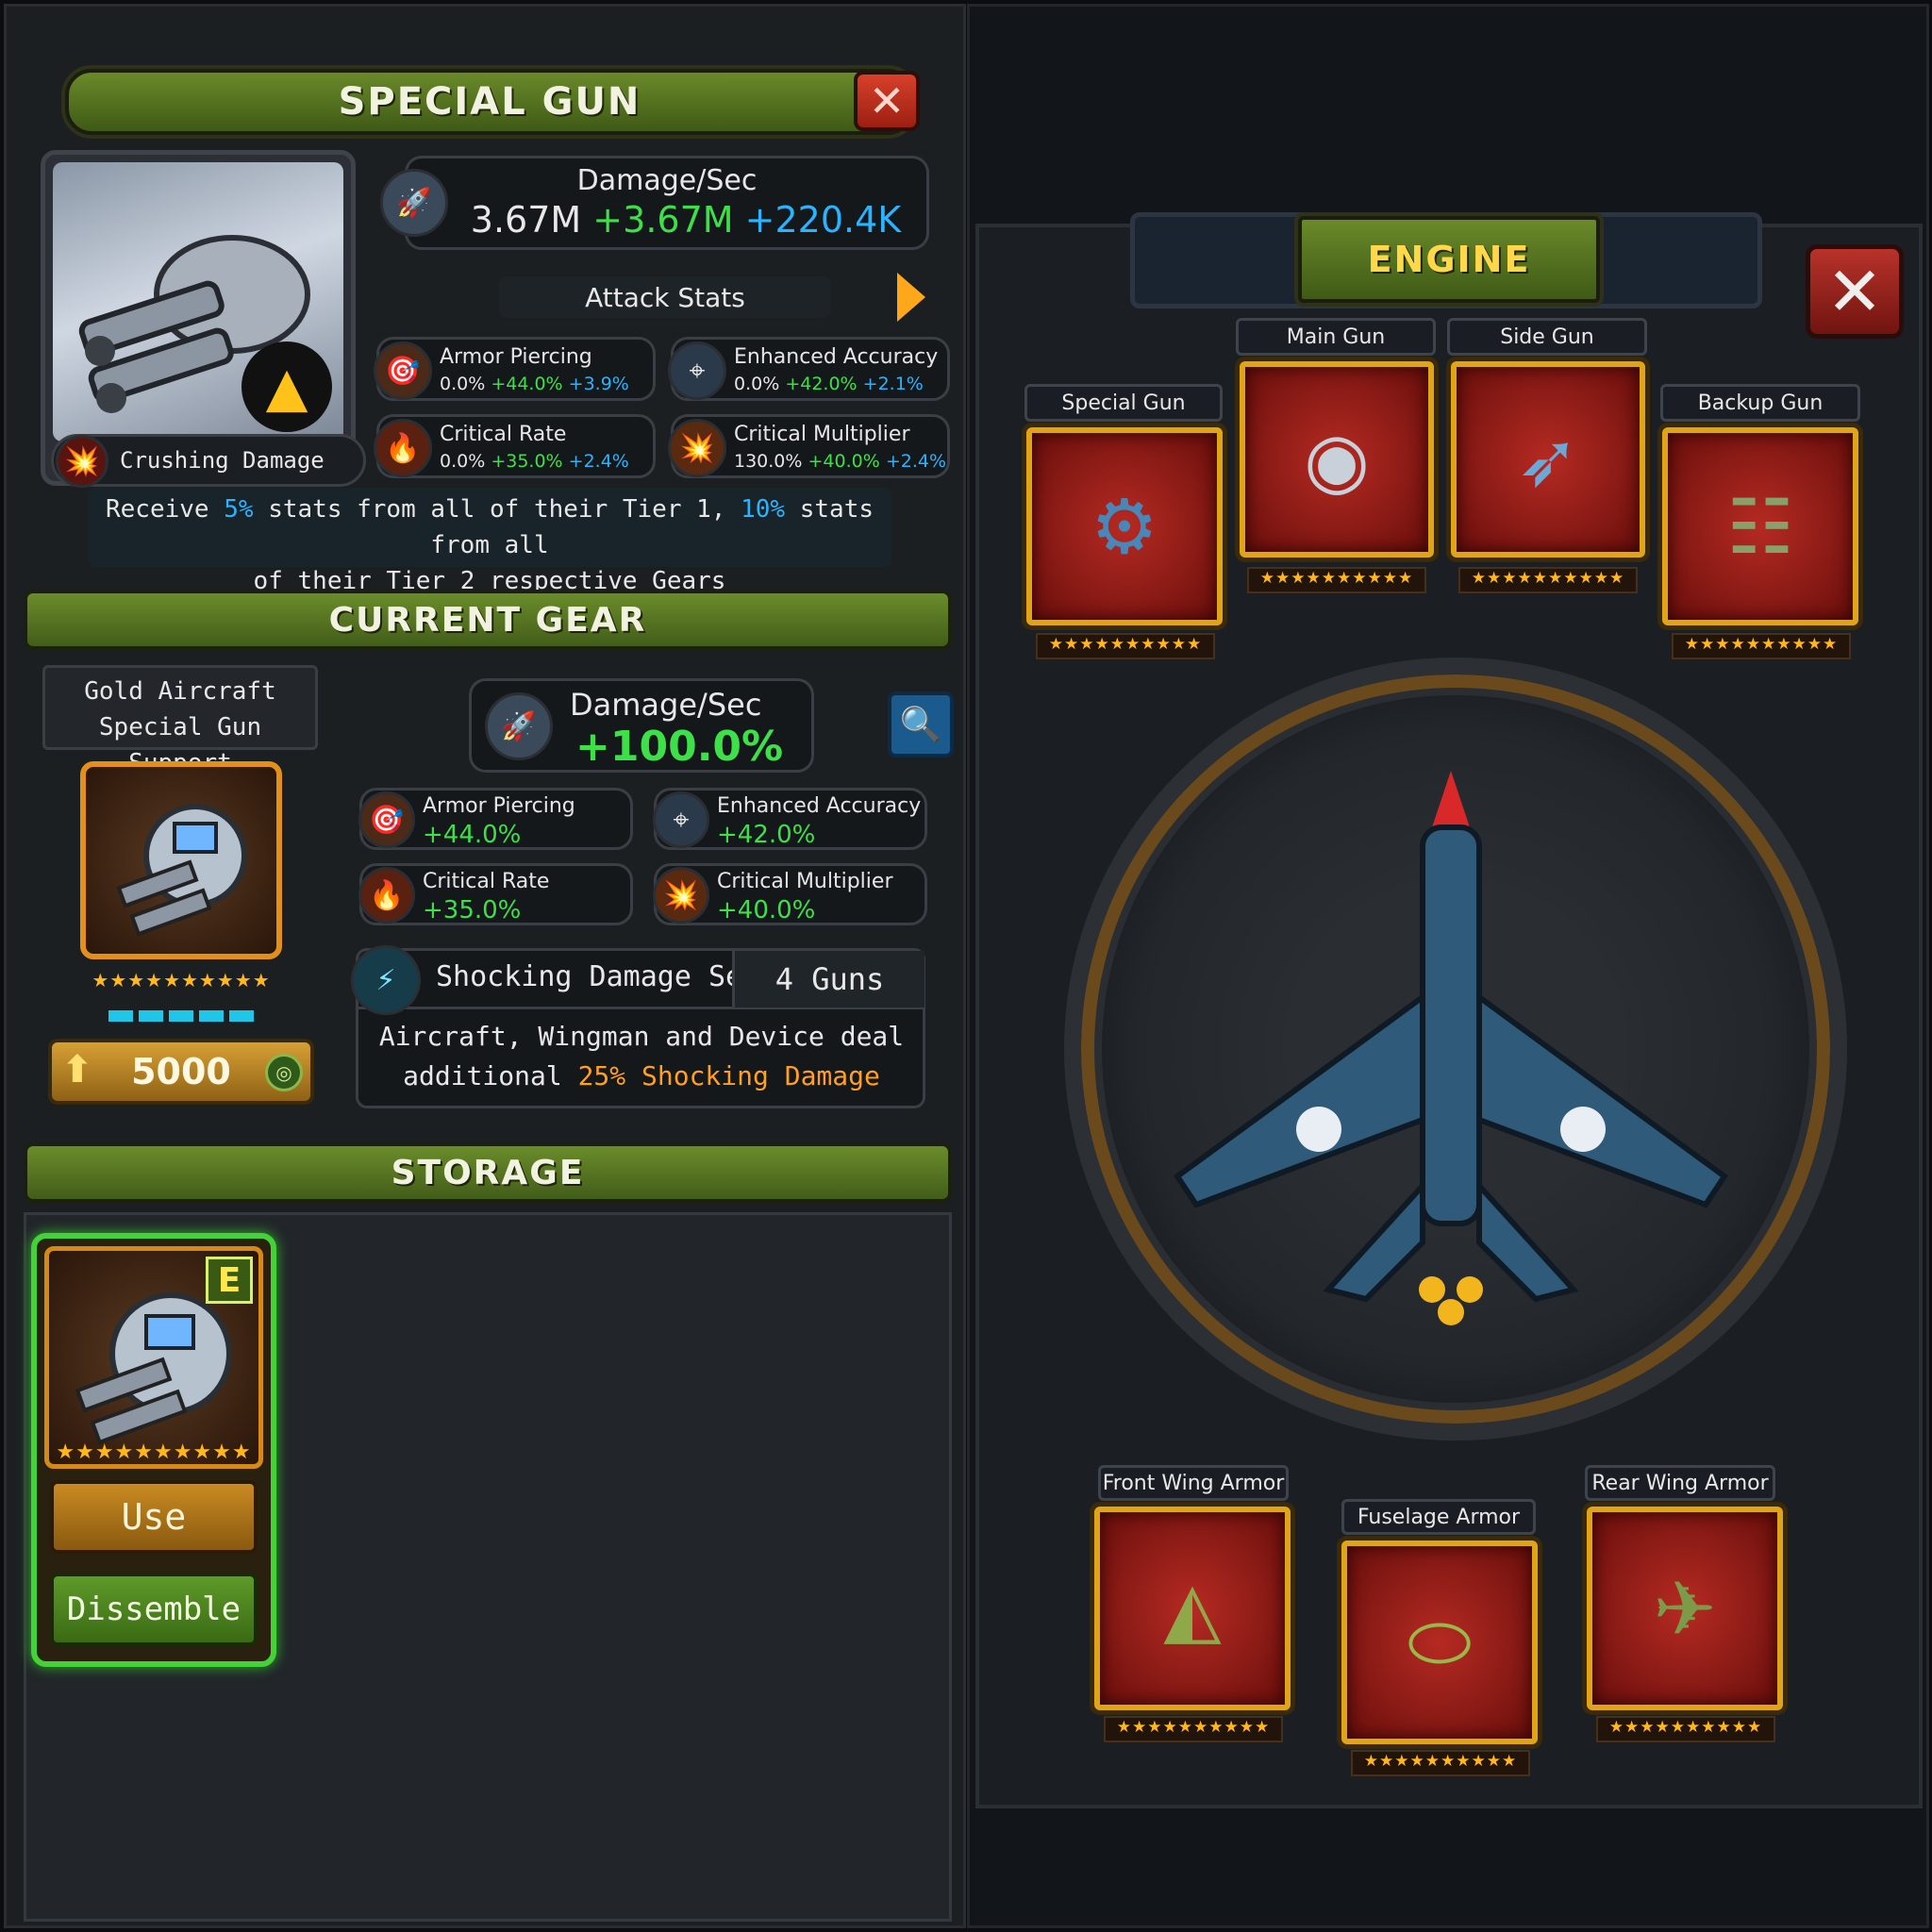 The width and height of the screenshot is (1932, 1932). Describe the element at coordinates (490, 1076) in the screenshot. I see `set-desc-text: additional` at that location.